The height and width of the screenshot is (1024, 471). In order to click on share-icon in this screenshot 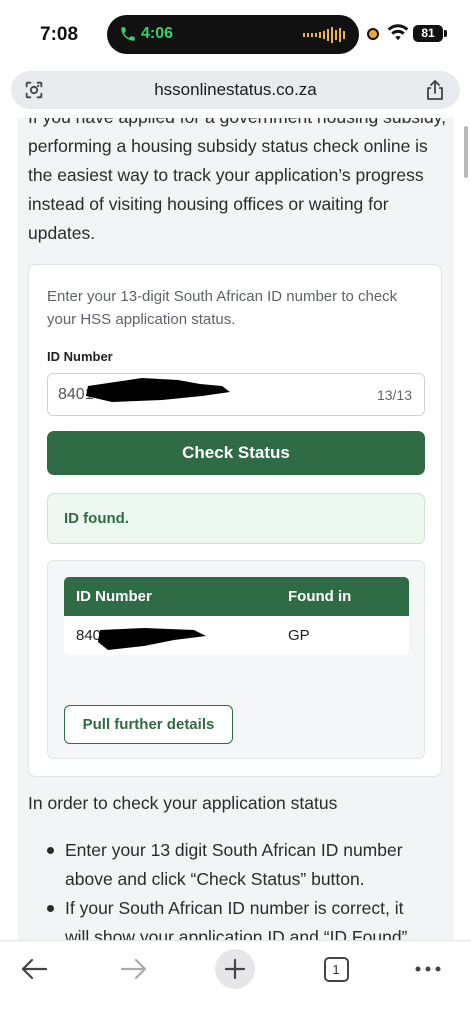, I will do `click(435, 90)`.